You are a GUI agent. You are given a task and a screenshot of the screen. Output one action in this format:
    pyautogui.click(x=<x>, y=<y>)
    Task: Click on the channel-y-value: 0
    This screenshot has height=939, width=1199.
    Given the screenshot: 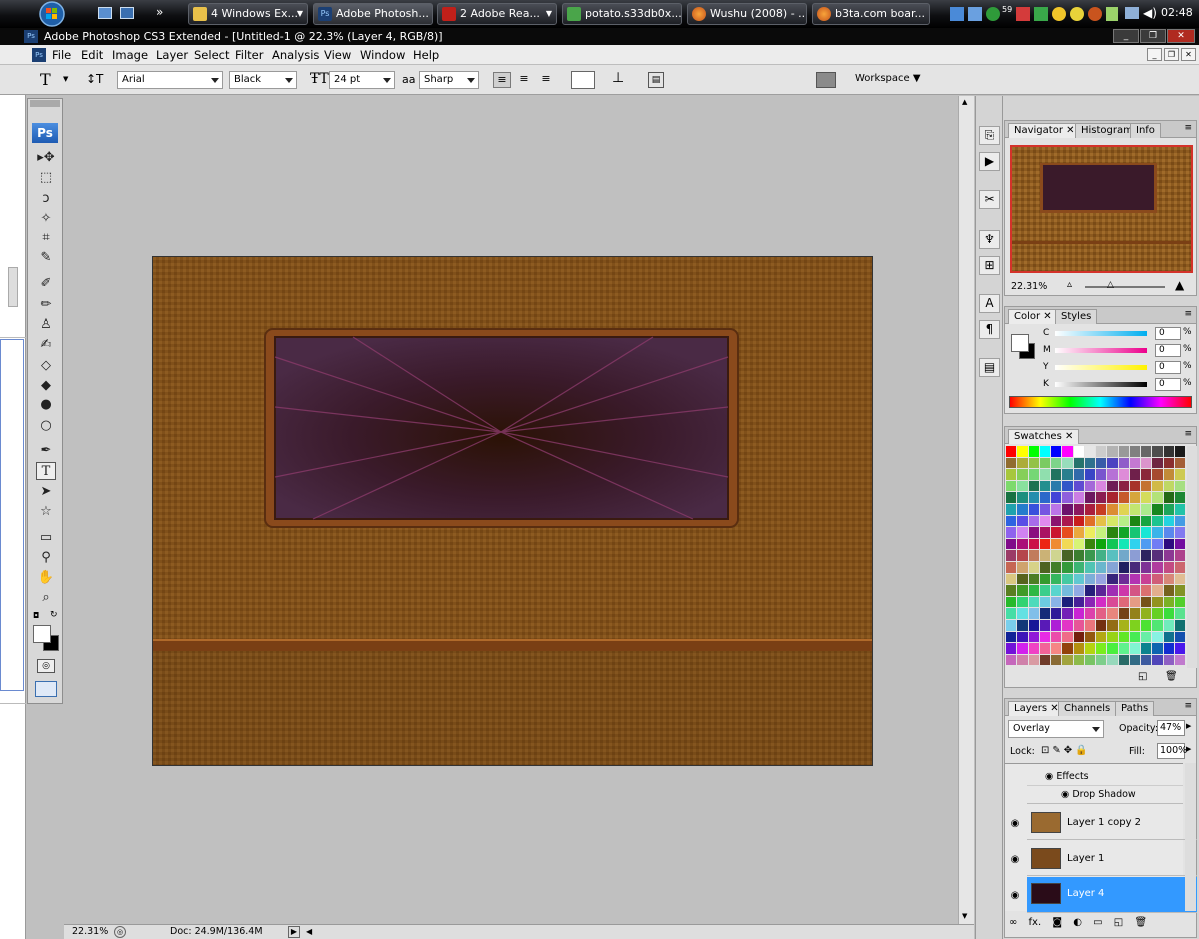 What is the action you would take?
    pyautogui.click(x=1168, y=367)
    